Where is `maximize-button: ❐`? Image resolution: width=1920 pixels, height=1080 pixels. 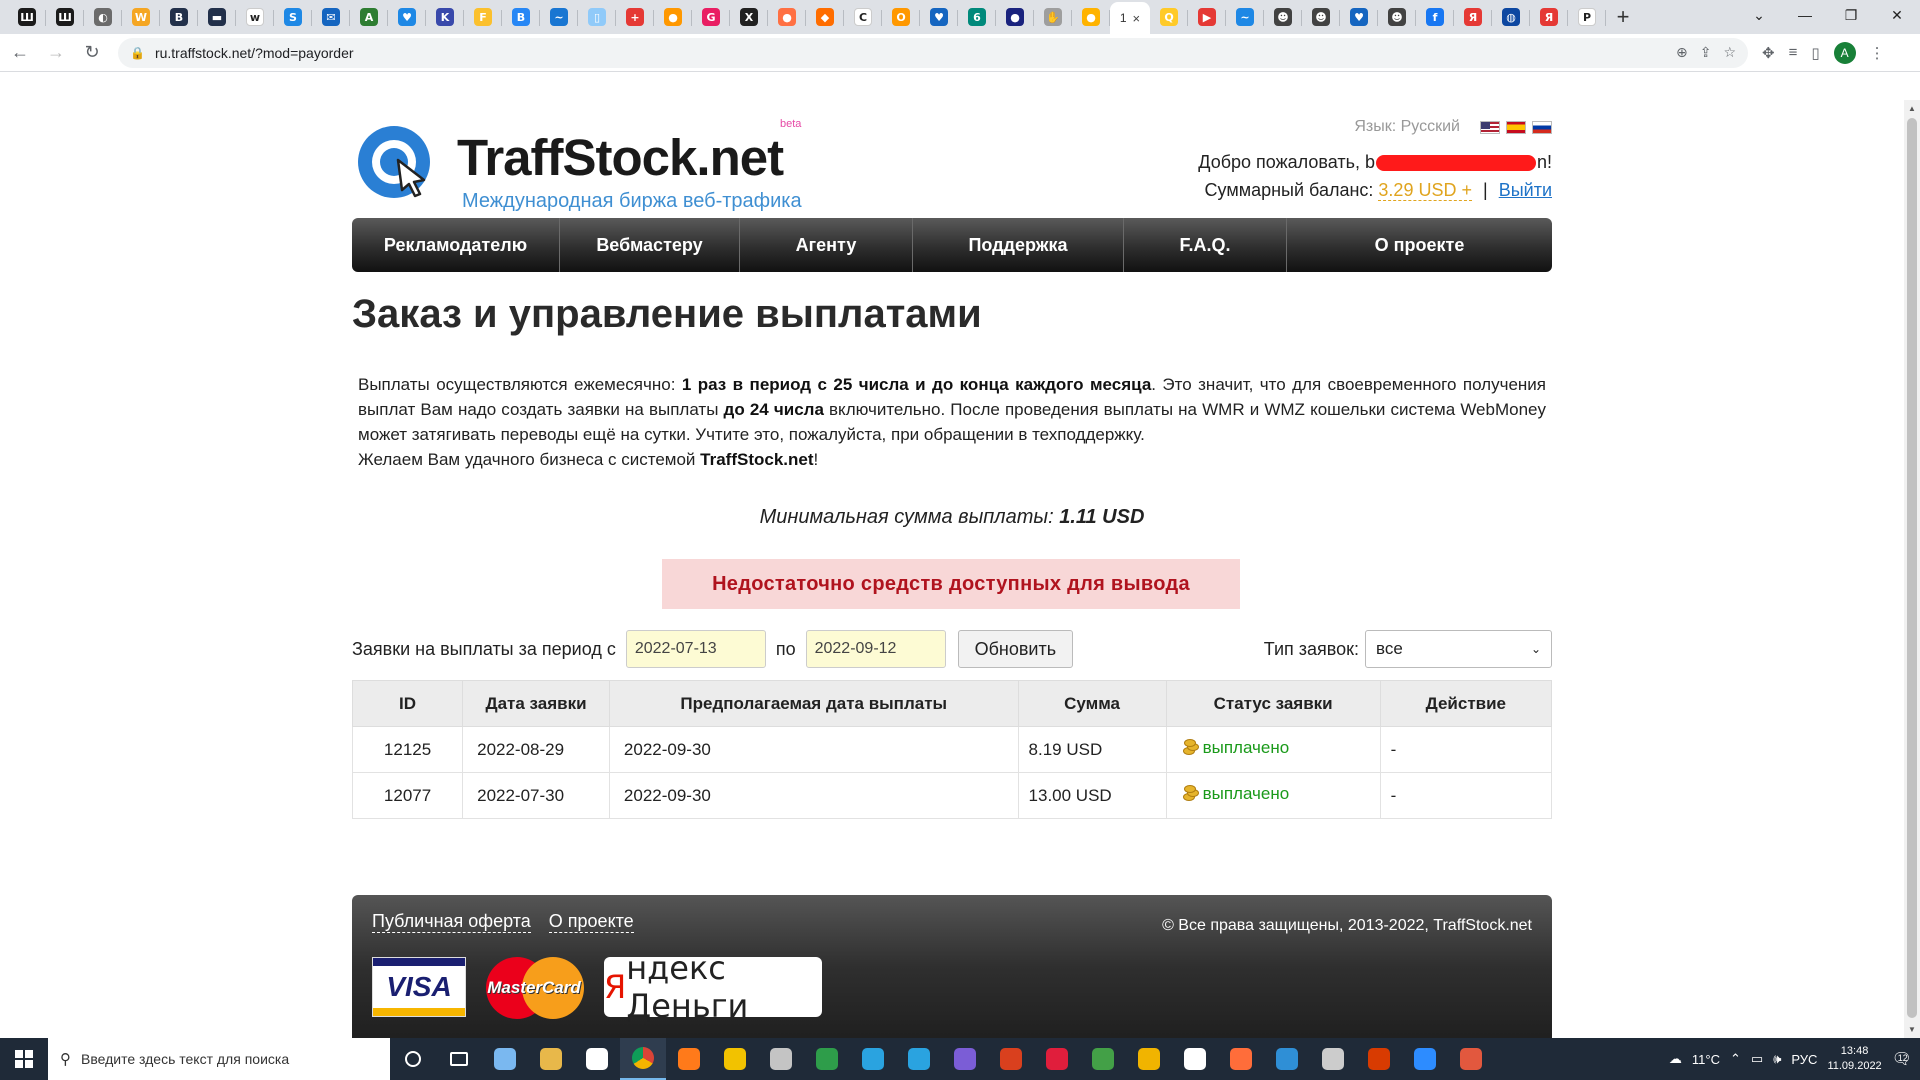
maximize-button: ❐ is located at coordinates (1851, 15).